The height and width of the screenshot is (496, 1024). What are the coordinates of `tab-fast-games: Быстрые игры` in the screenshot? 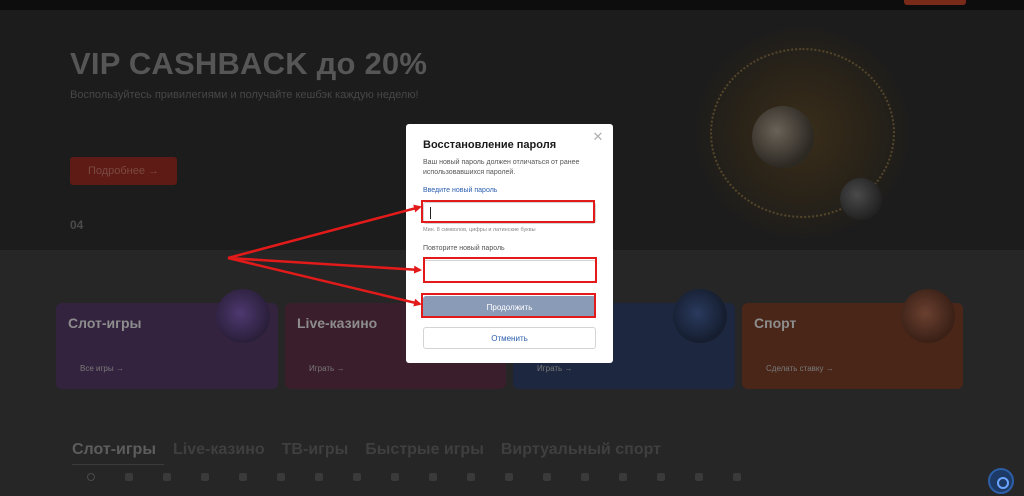 It's located at (424, 452).